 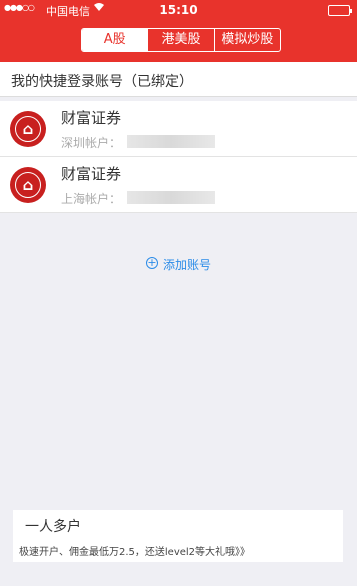 I want to click on tab-hk-us-stocks: 港美股, so click(x=180, y=40).